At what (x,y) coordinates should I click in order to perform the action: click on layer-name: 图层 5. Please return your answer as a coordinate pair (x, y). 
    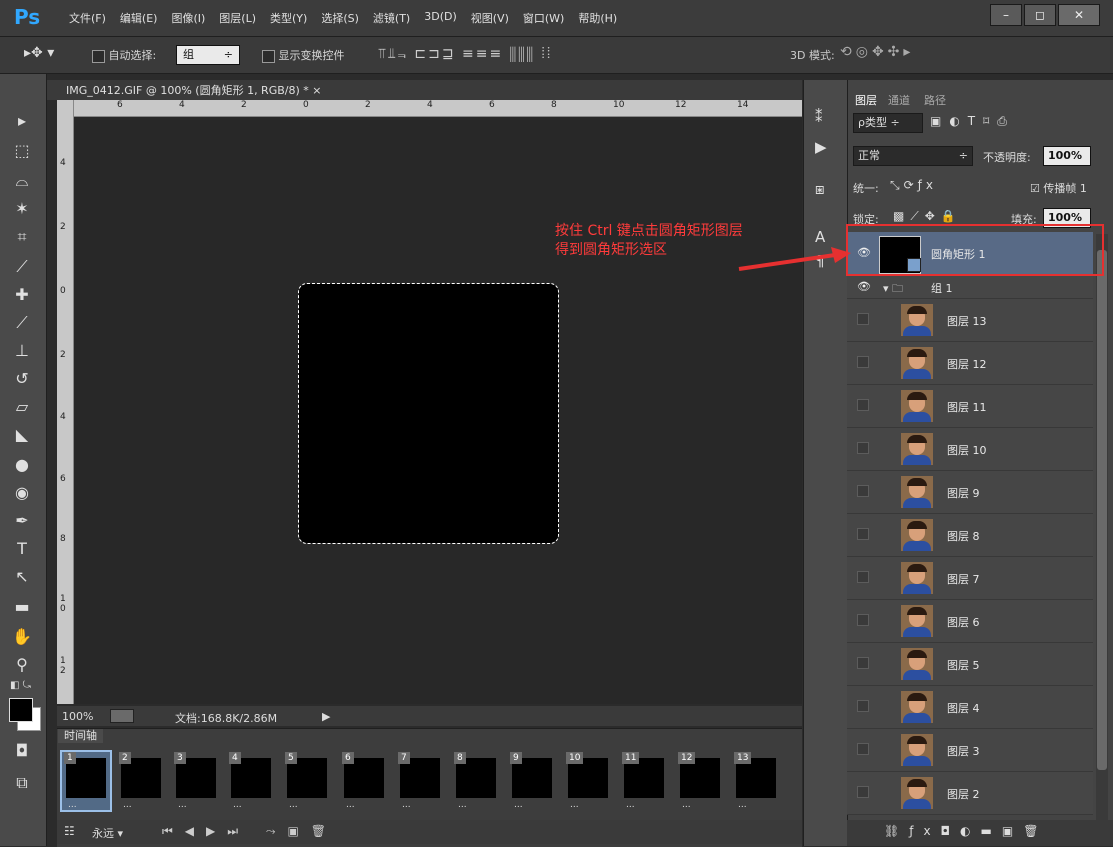
    Looking at the image, I should click on (963, 665).